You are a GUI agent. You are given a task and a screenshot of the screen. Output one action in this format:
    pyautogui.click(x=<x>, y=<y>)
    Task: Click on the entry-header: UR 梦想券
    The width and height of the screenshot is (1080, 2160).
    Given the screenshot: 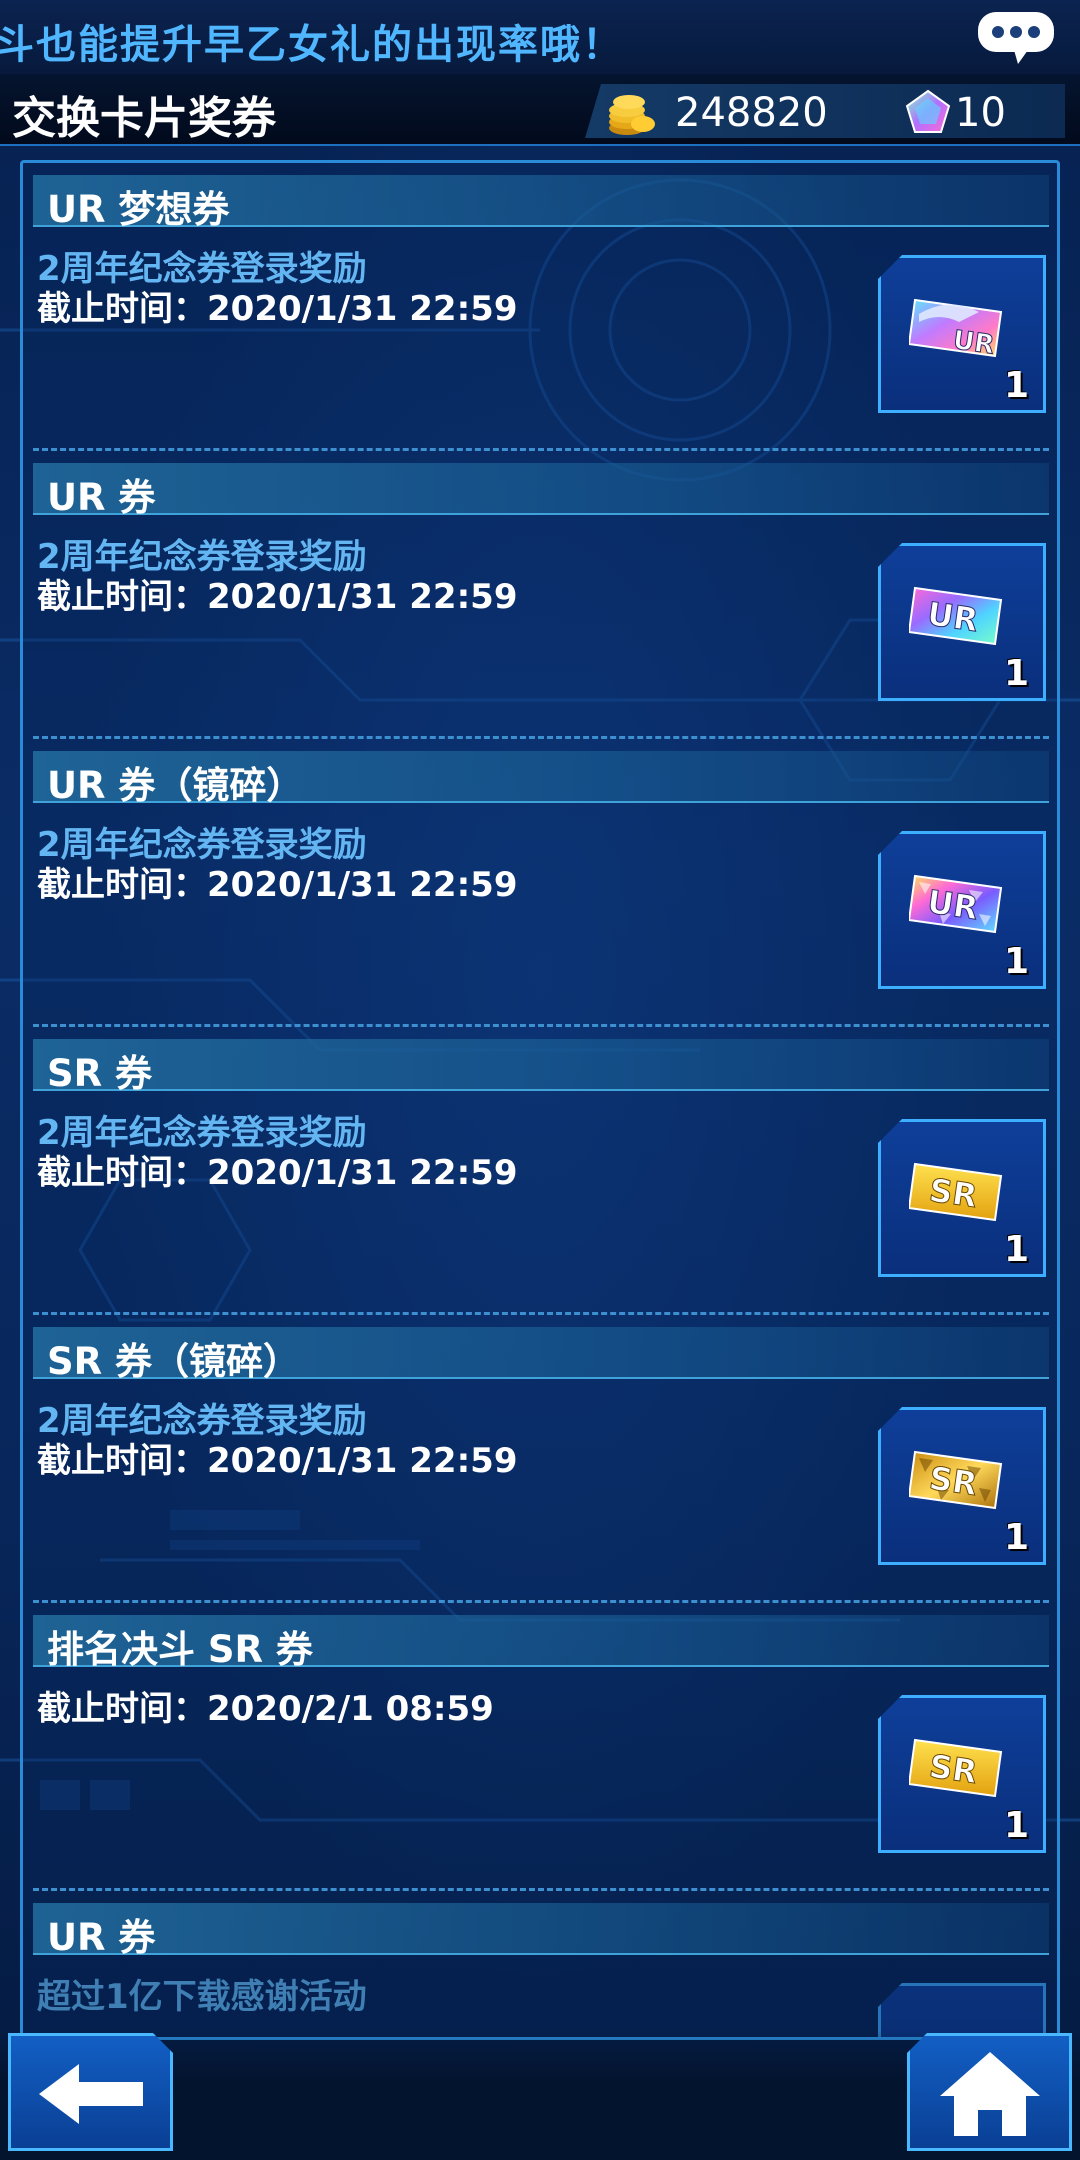 What is the action you would take?
    pyautogui.click(x=541, y=203)
    